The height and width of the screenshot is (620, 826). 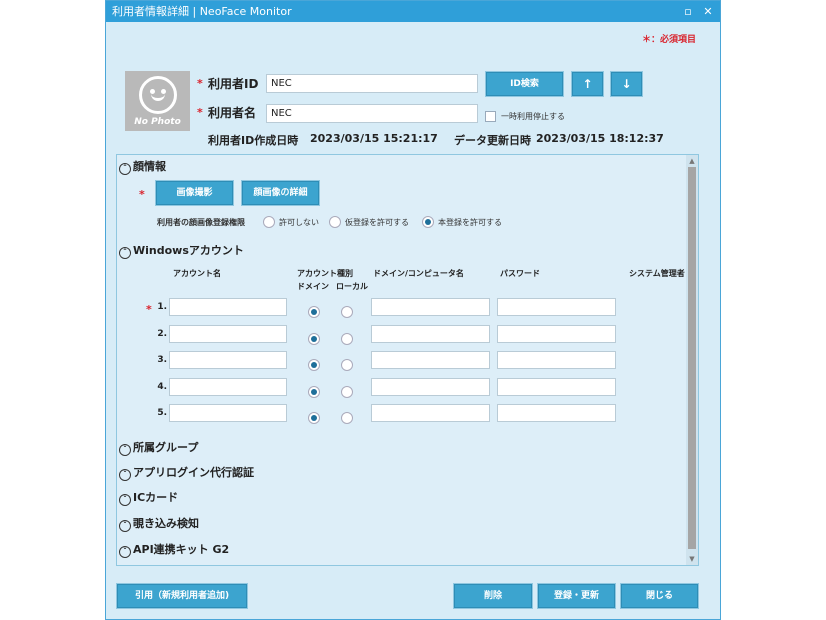 What do you see at coordinates (269, 222) in the screenshot?
I see `permission-deny-radio` at bounding box center [269, 222].